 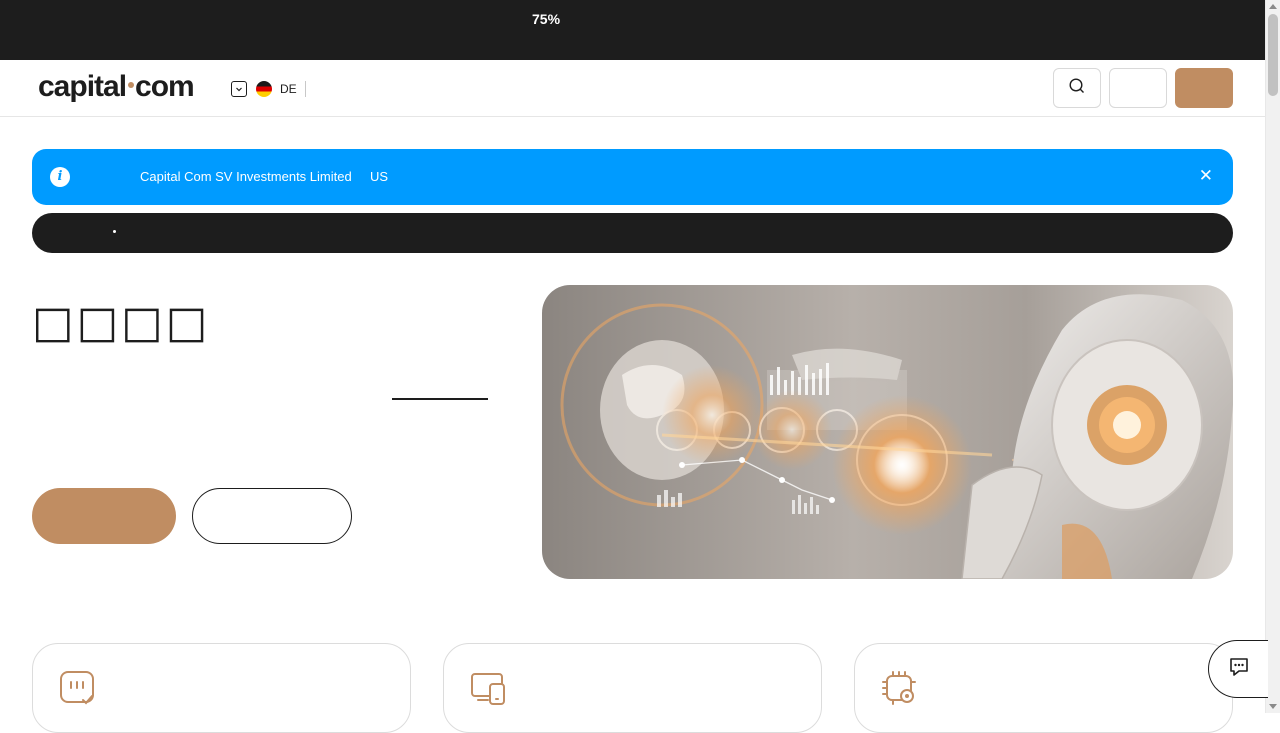 What do you see at coordinates (379, 176) in the screenshot?
I see `notice-region-text: US` at bounding box center [379, 176].